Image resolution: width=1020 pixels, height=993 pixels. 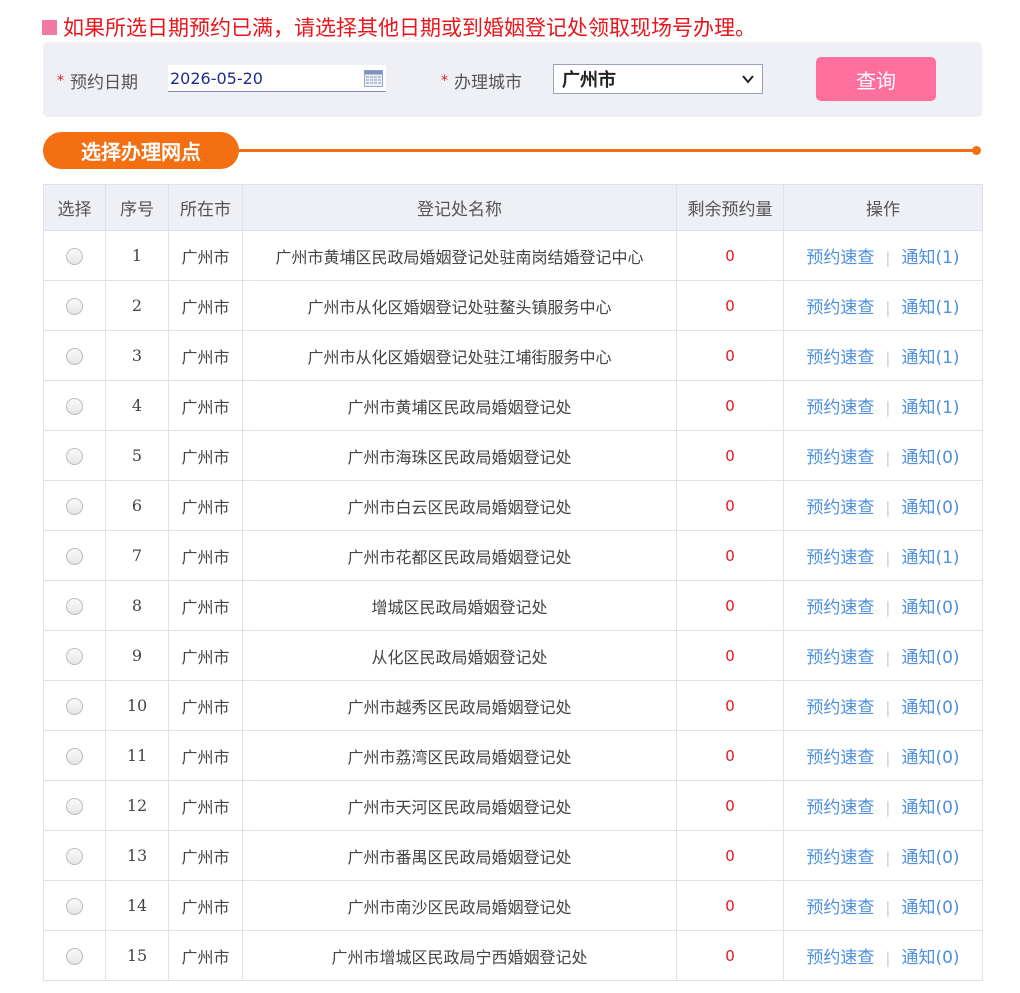 I want to click on date-input: 2026-05-20, so click(x=277, y=78).